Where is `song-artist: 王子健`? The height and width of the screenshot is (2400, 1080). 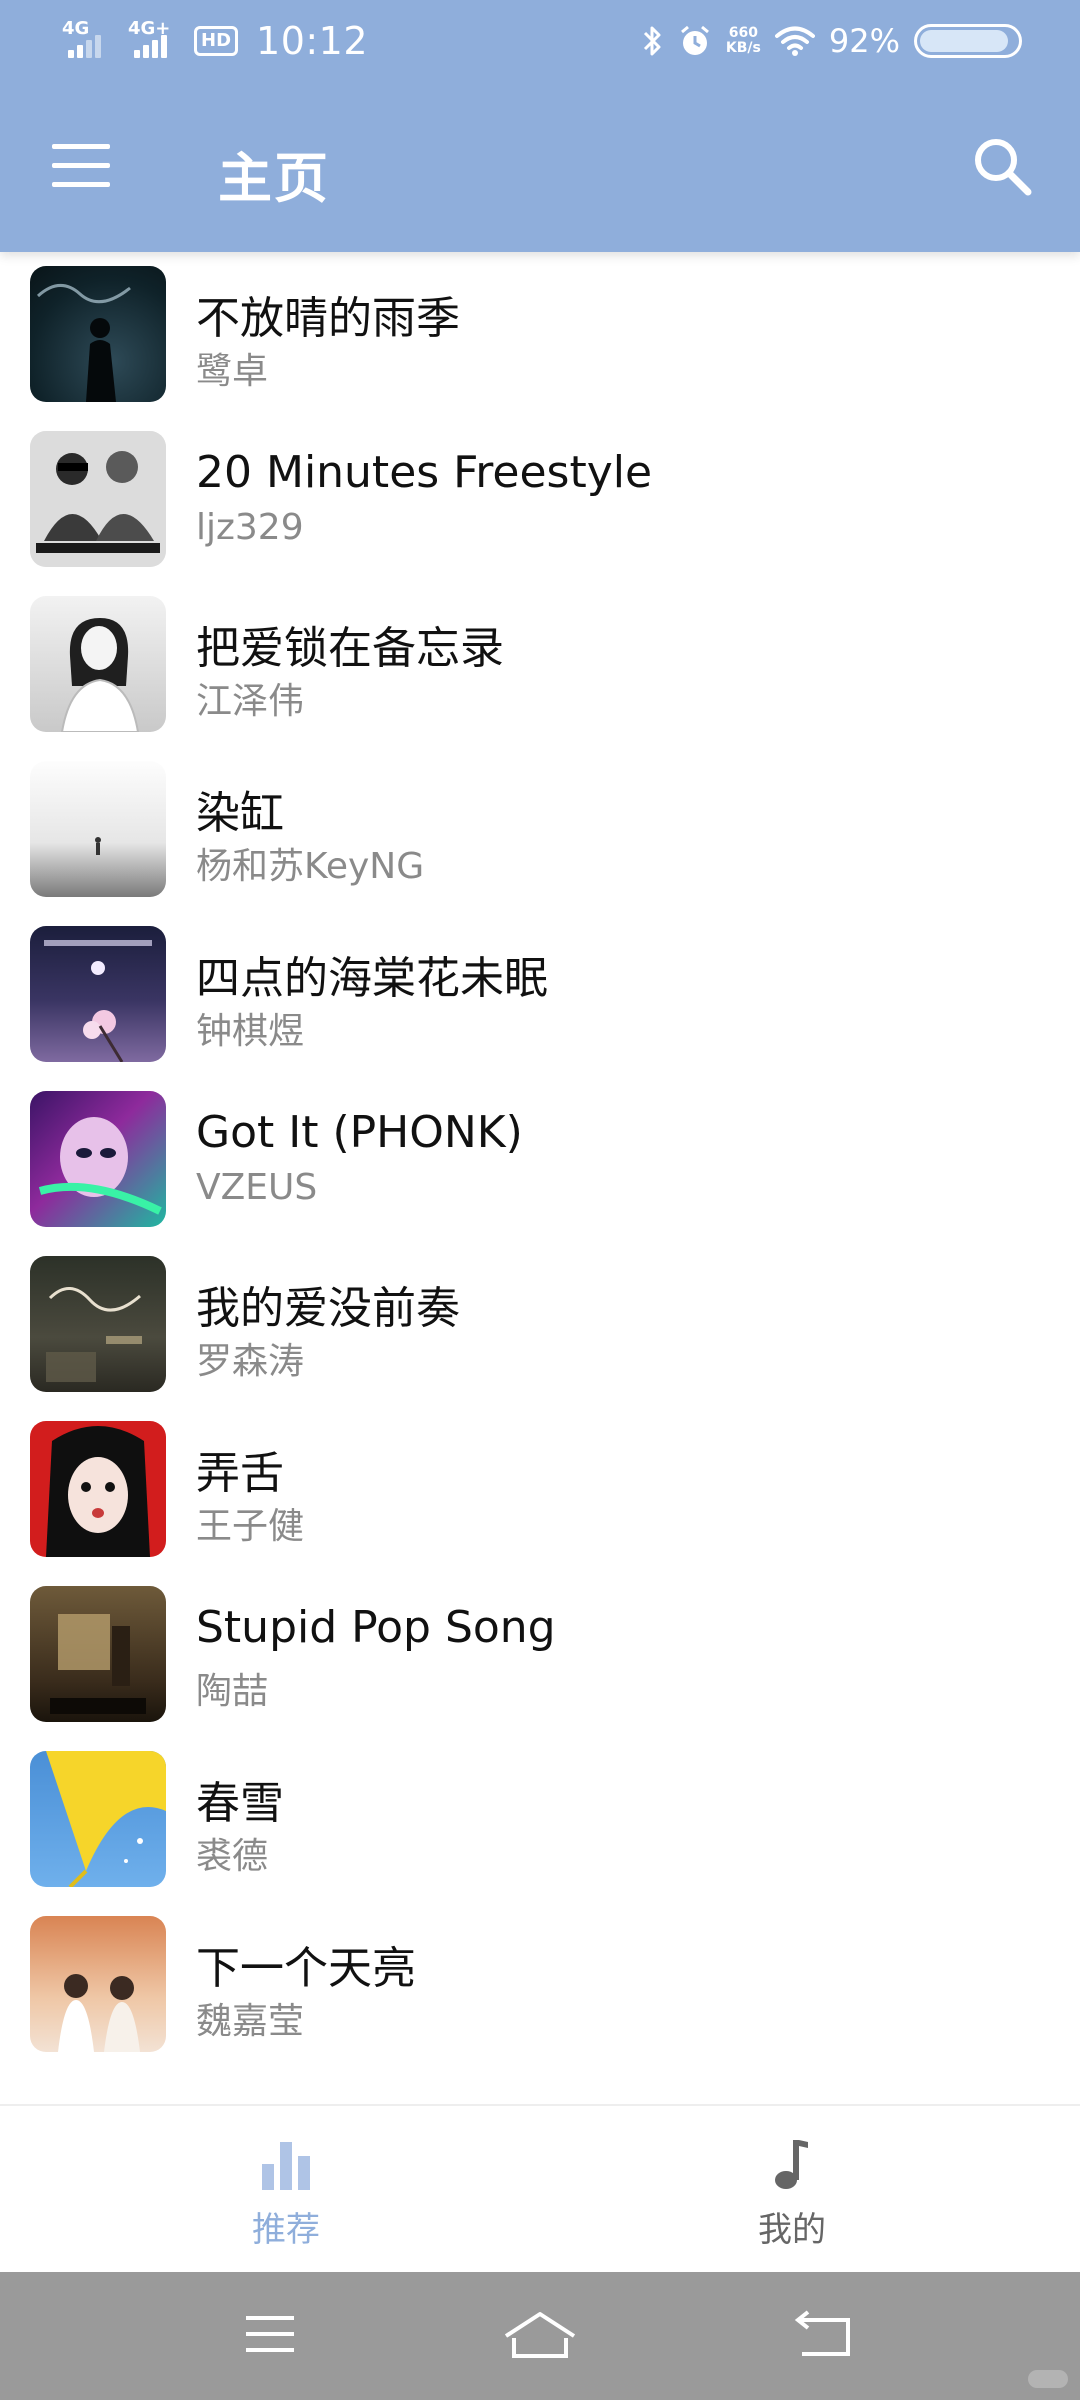
song-artist: 王子健 is located at coordinates (250, 1526).